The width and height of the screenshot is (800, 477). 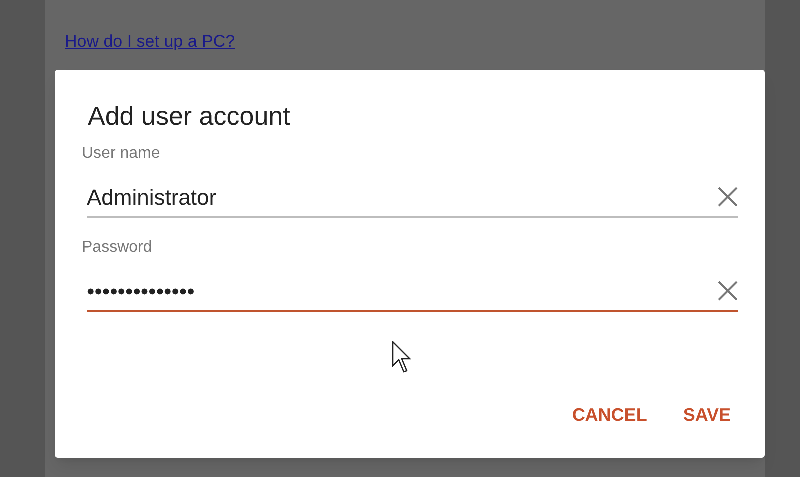 I want to click on dialog-button: SAVE, so click(x=707, y=415).